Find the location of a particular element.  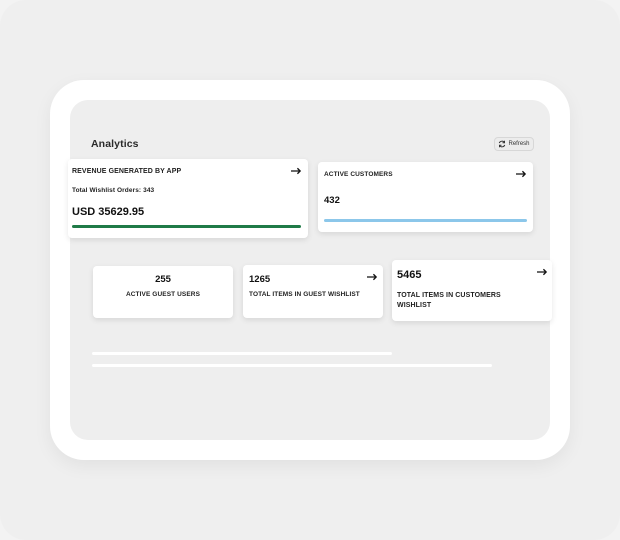

active-customers-card: ACTIVE CUSTOMERS 432 is located at coordinates (425, 197).